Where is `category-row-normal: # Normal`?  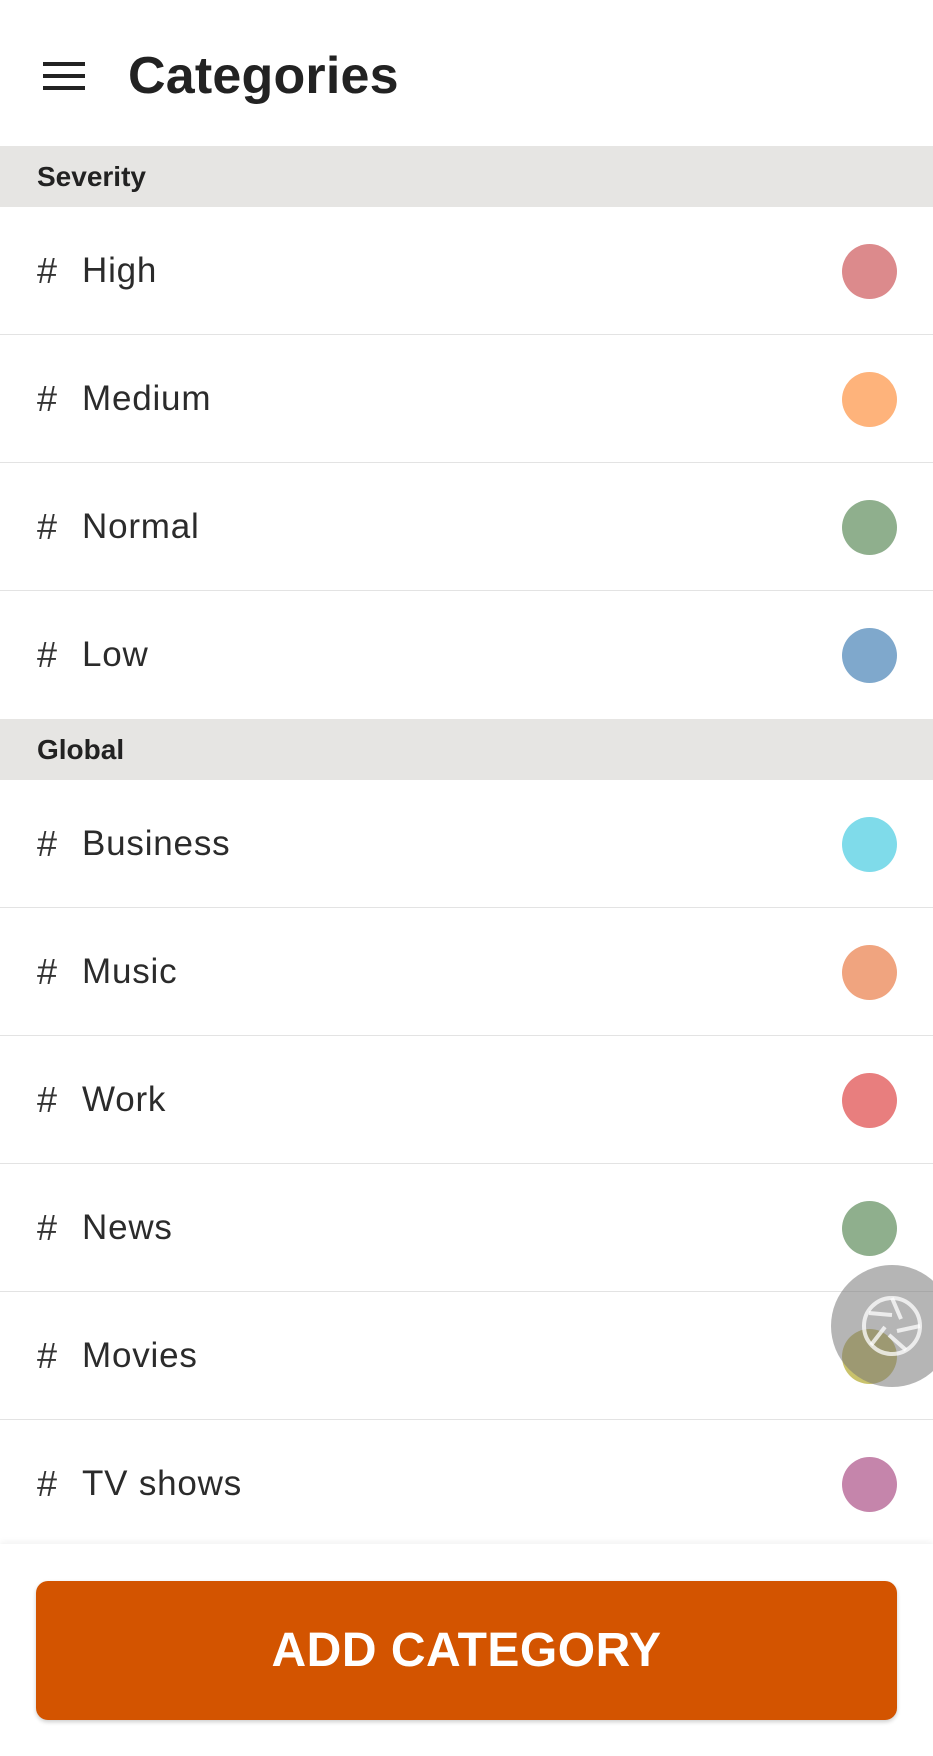 category-row-normal: # Normal is located at coordinates (466, 527).